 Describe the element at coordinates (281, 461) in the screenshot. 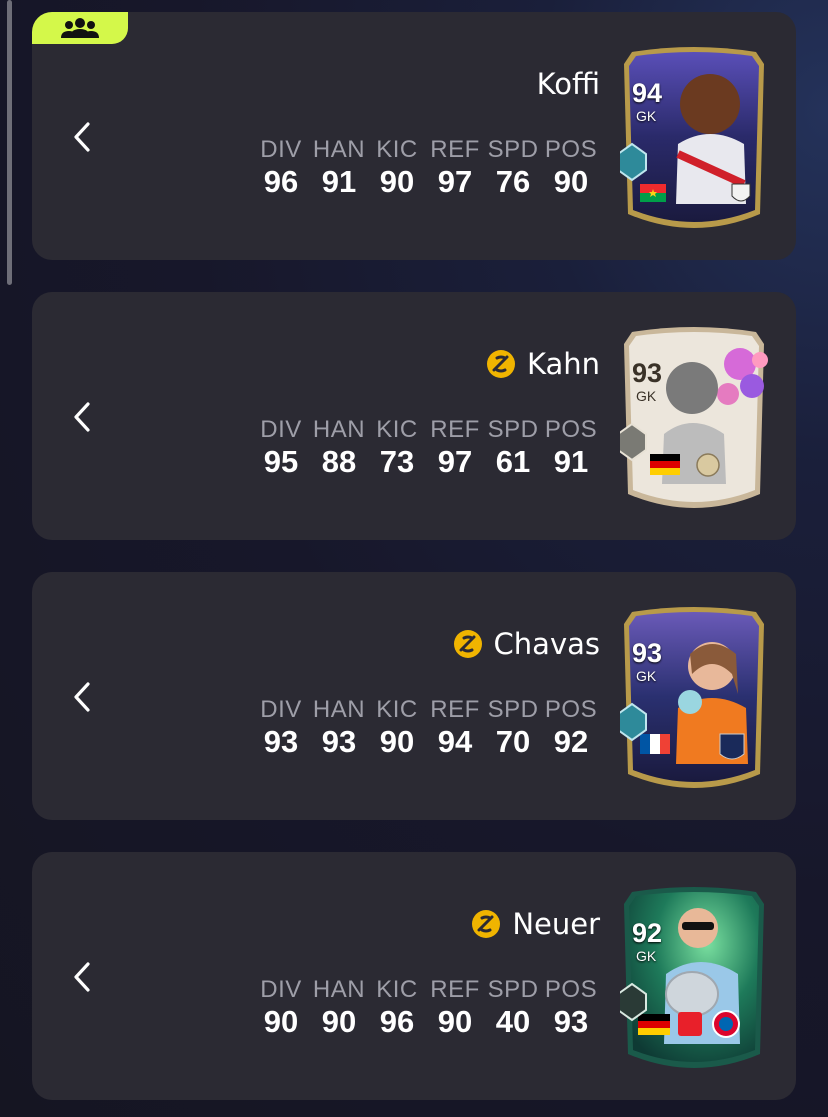

I see `stat-value: 95` at that location.